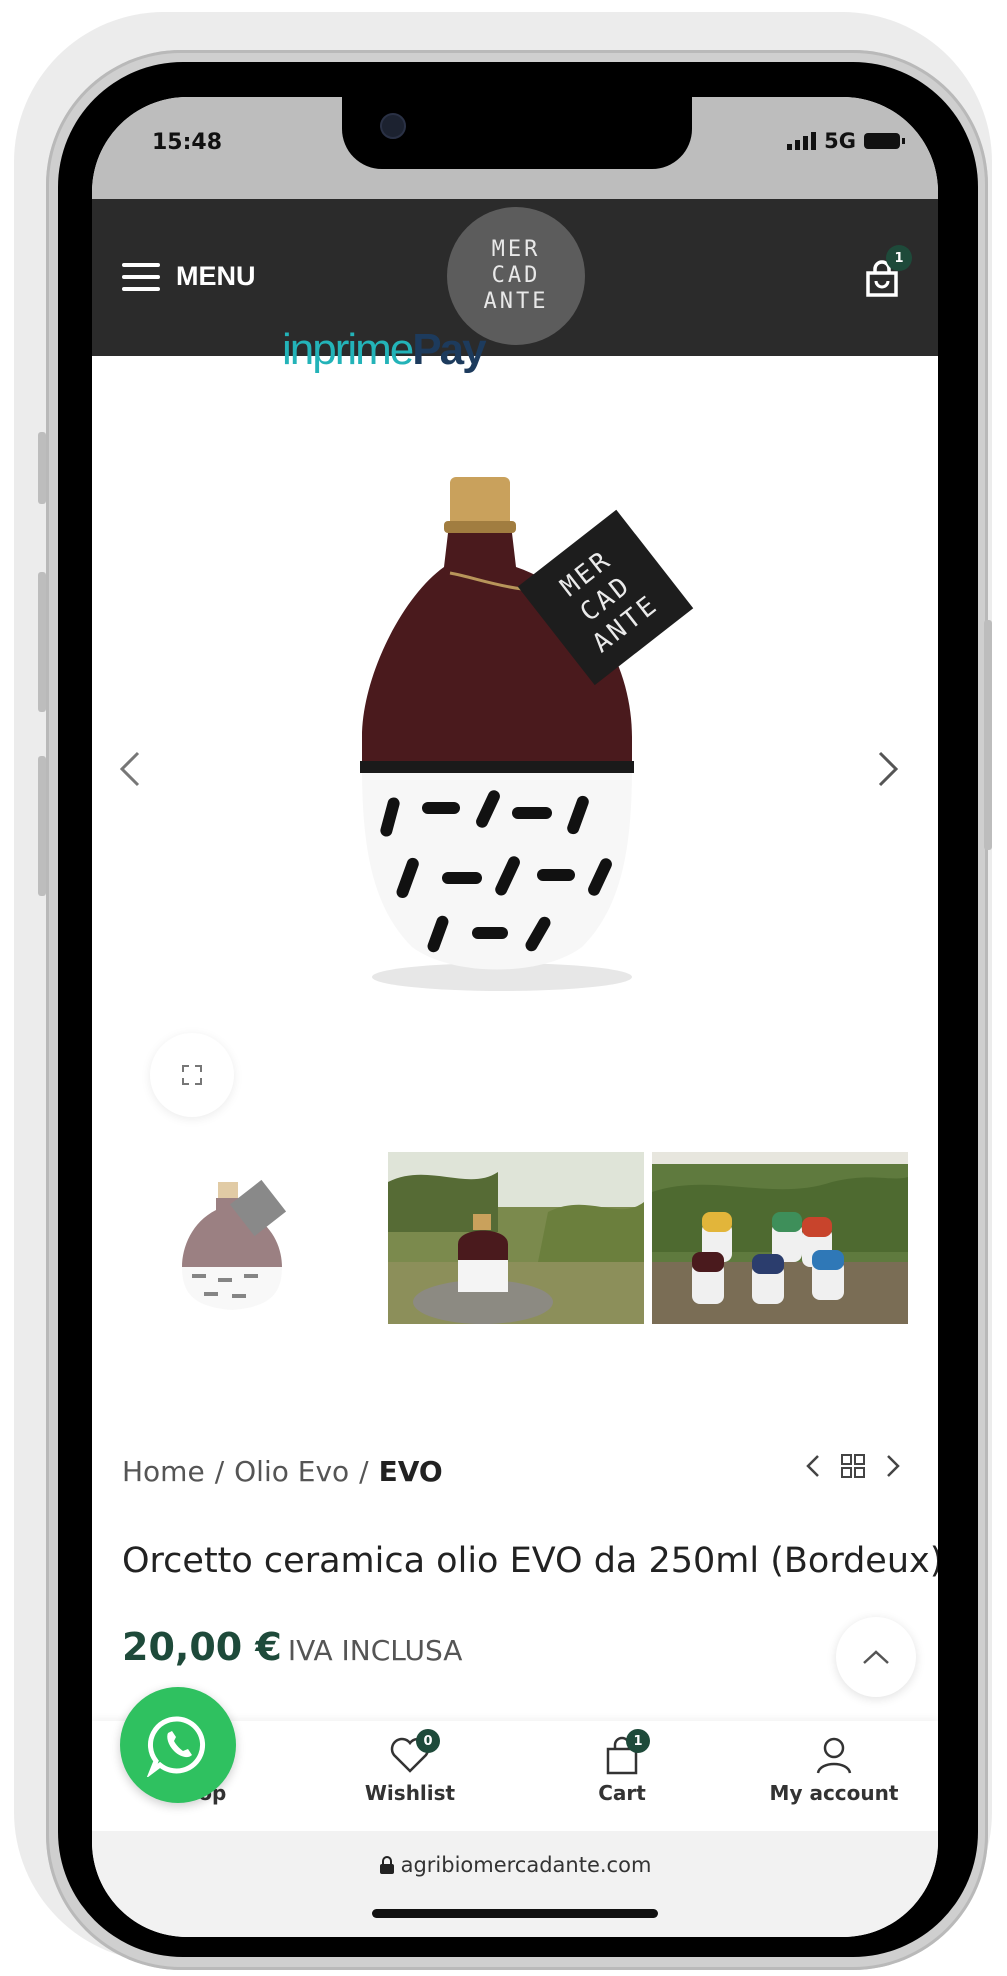 This screenshot has height=1976, width=1007. What do you see at coordinates (515, 1913) in the screenshot?
I see `home-indicator` at bounding box center [515, 1913].